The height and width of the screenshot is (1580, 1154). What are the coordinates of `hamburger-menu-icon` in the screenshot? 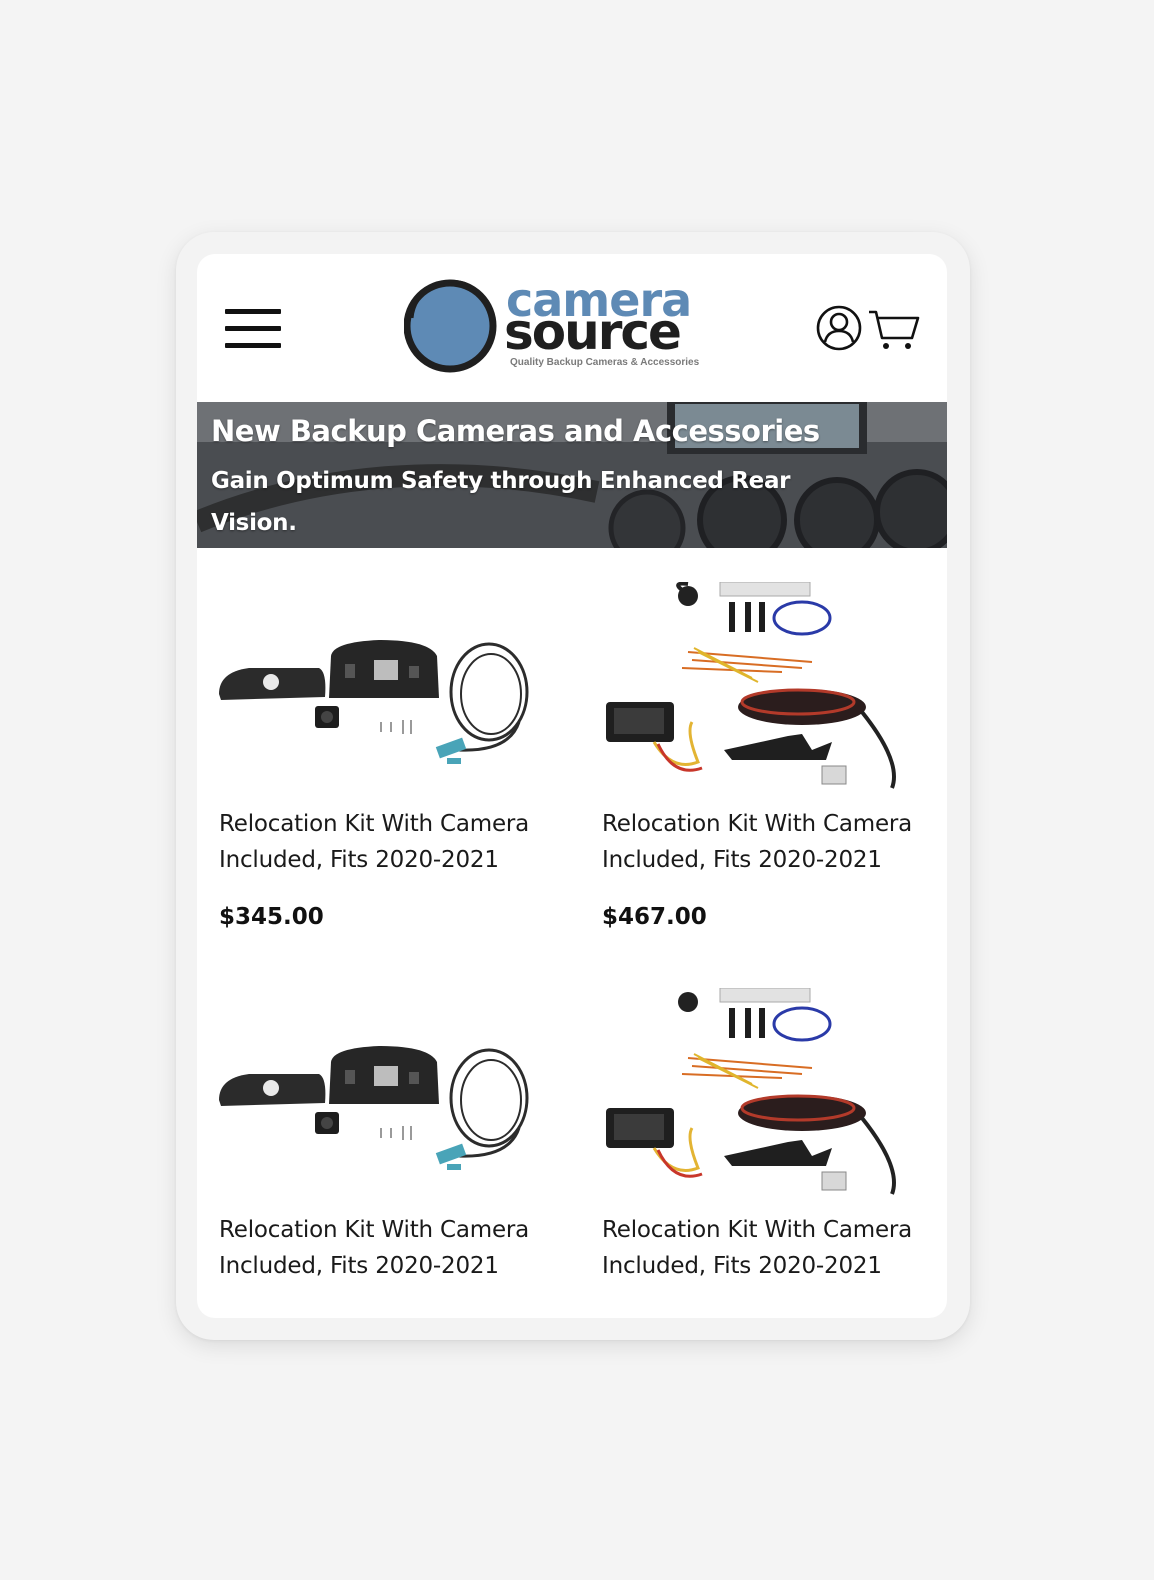 It's located at (253, 328).